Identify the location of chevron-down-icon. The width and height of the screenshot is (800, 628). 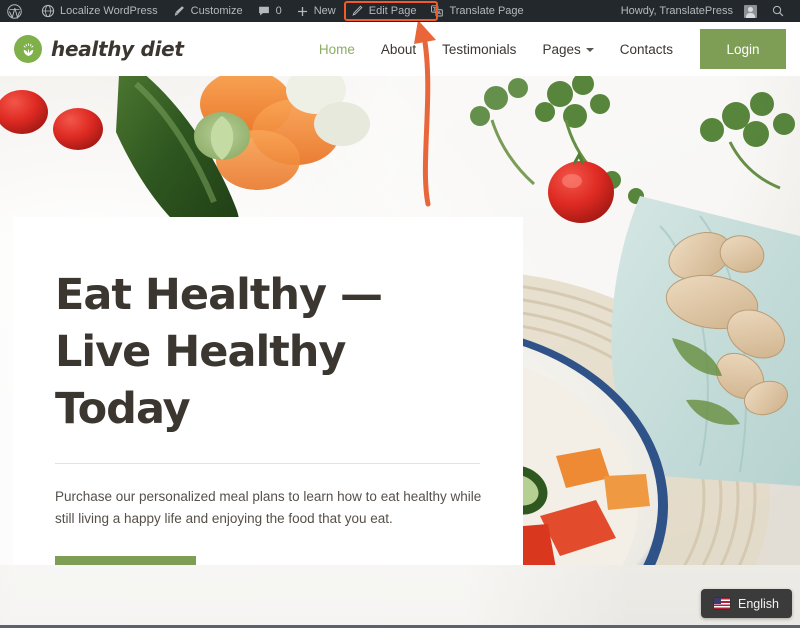
(589, 50).